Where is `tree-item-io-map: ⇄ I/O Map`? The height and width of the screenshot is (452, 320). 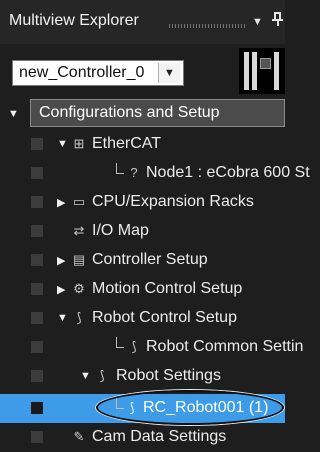
tree-item-io-map: ⇄ I/O Map is located at coordinates (142, 231).